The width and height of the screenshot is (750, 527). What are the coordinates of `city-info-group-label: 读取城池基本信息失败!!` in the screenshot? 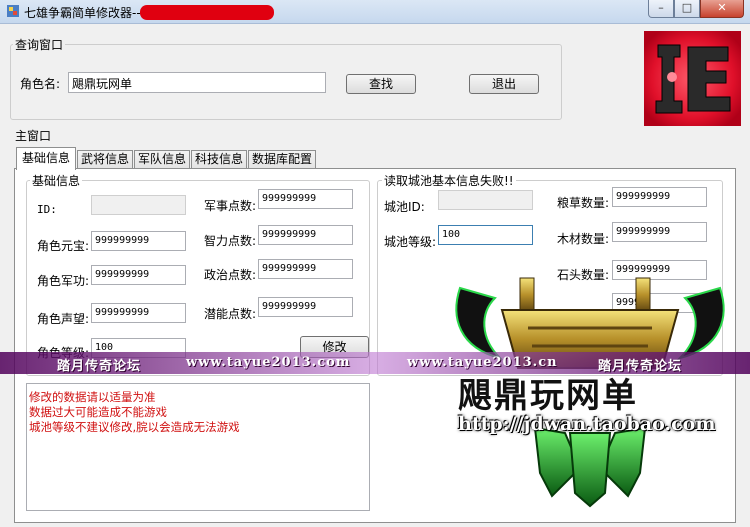 It's located at (449, 180).